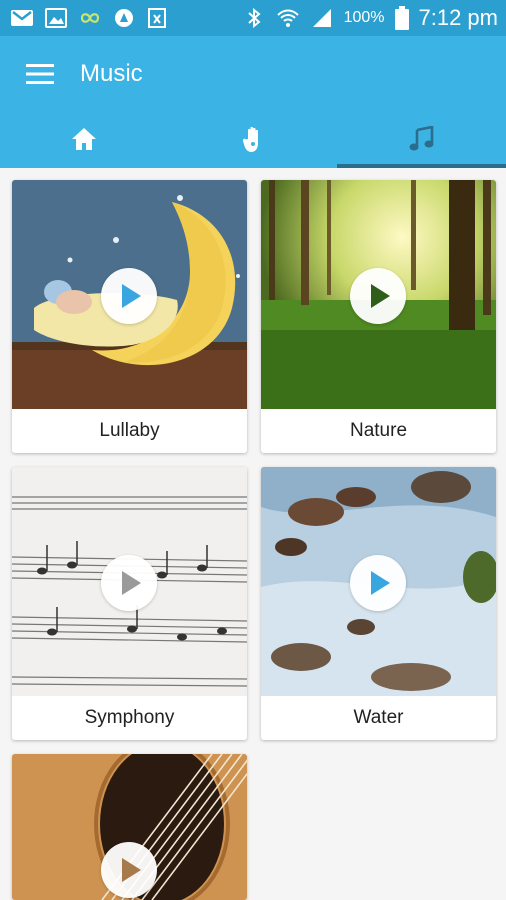 The image size is (506, 900). What do you see at coordinates (157, 18) in the screenshot?
I see `excel-icon` at bounding box center [157, 18].